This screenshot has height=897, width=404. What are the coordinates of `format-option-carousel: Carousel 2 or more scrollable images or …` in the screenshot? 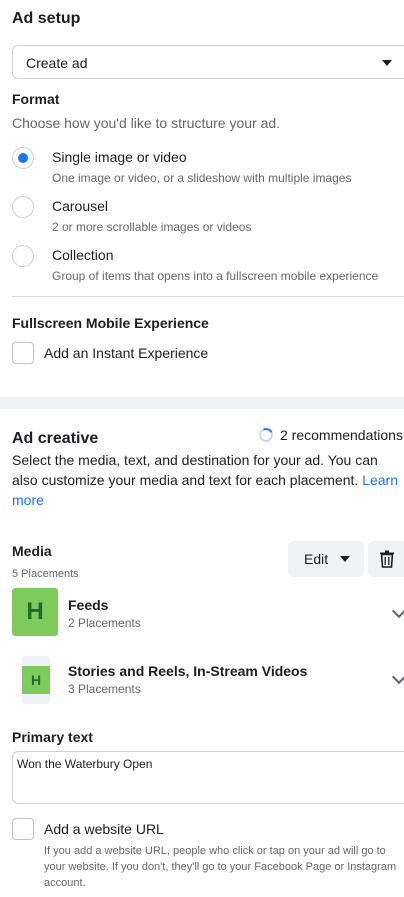 It's located at (202, 215).